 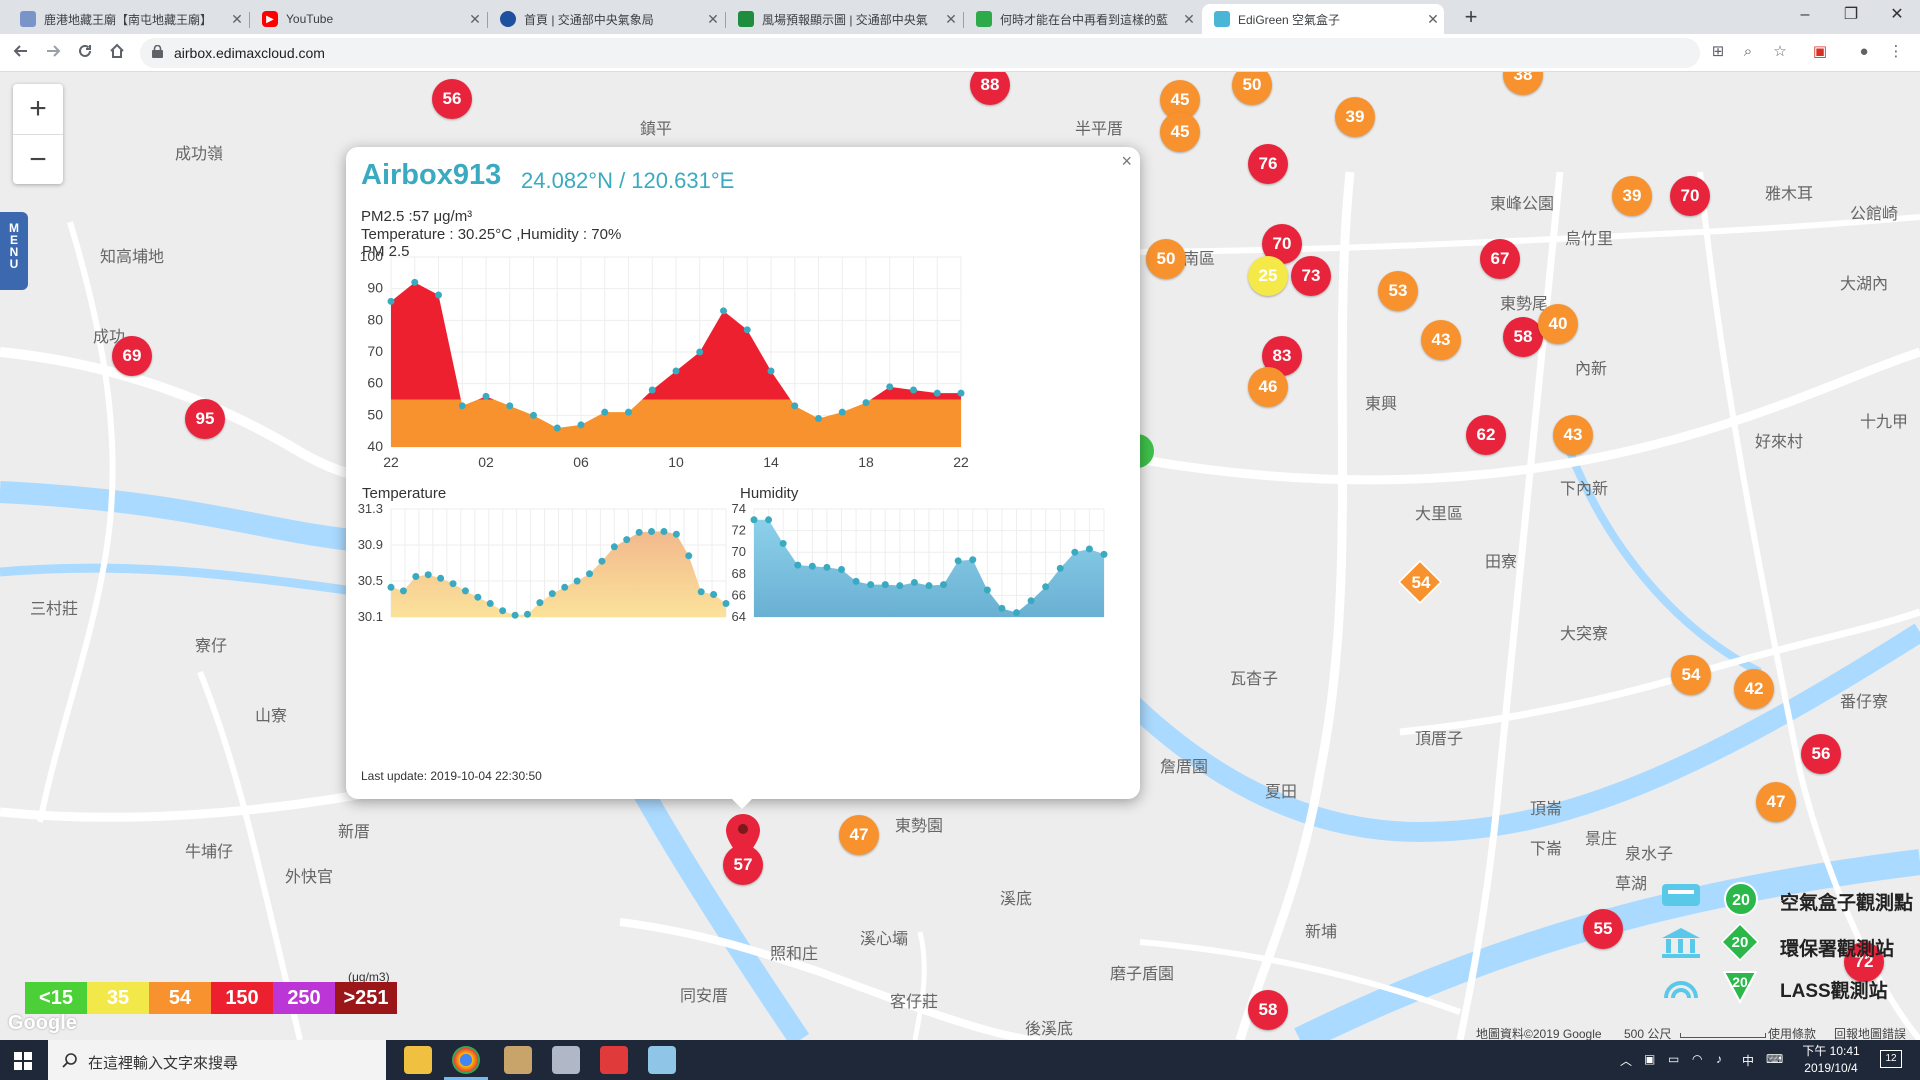 I want to click on reload-button, so click(x=85, y=53).